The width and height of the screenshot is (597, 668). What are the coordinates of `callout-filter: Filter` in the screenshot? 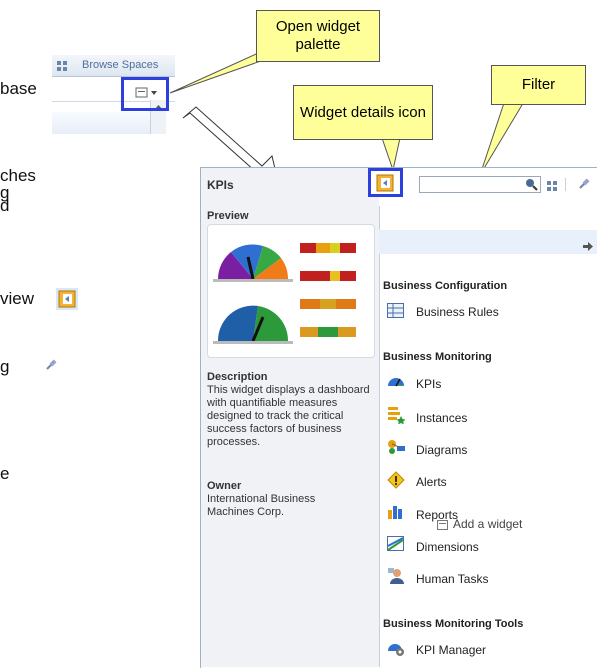 It's located at (538, 85).